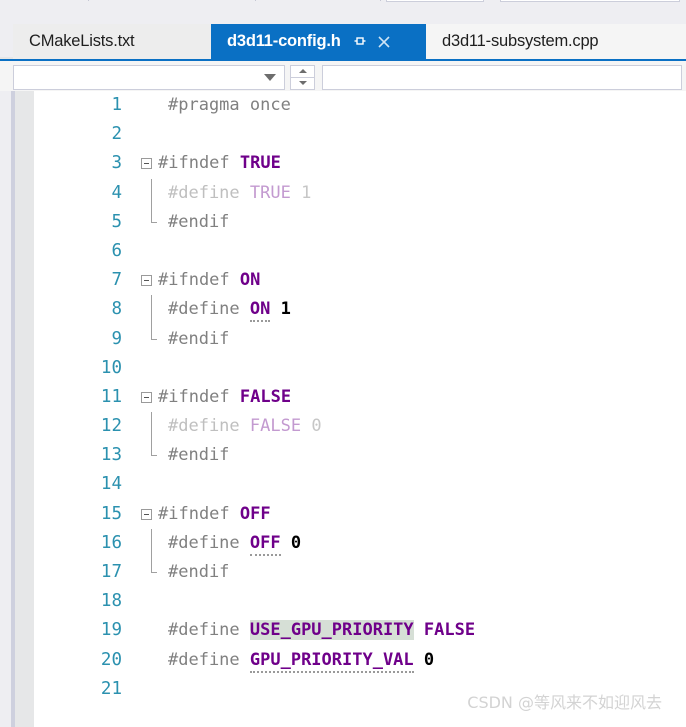  What do you see at coordinates (360, 484) in the screenshot?
I see `code-line: 14` at bounding box center [360, 484].